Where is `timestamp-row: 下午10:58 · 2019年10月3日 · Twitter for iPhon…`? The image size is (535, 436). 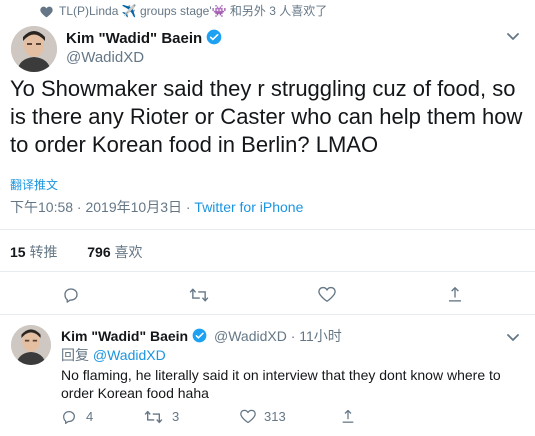 timestamp-row: 下午10:58 · 2019年10月3日 · Twitter for iPhon… is located at coordinates (156, 207).